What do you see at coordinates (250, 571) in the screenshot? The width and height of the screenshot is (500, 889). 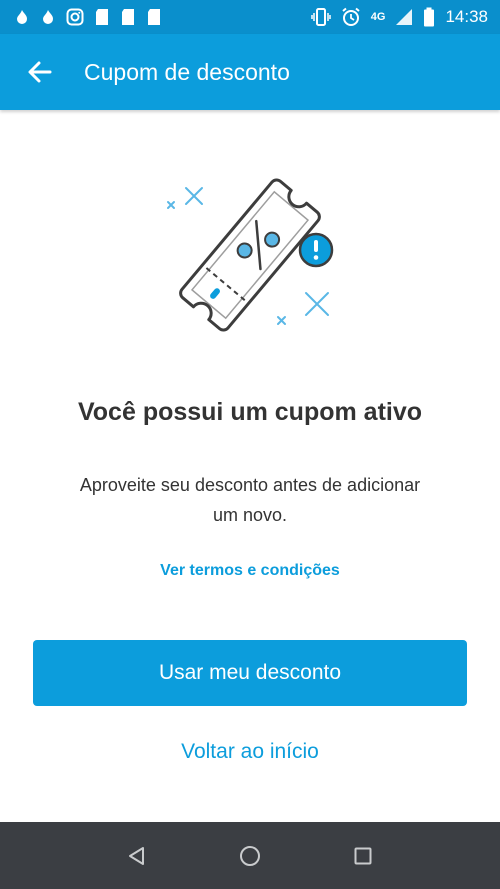 I see `terms-link: Ver termos e condições` at bounding box center [250, 571].